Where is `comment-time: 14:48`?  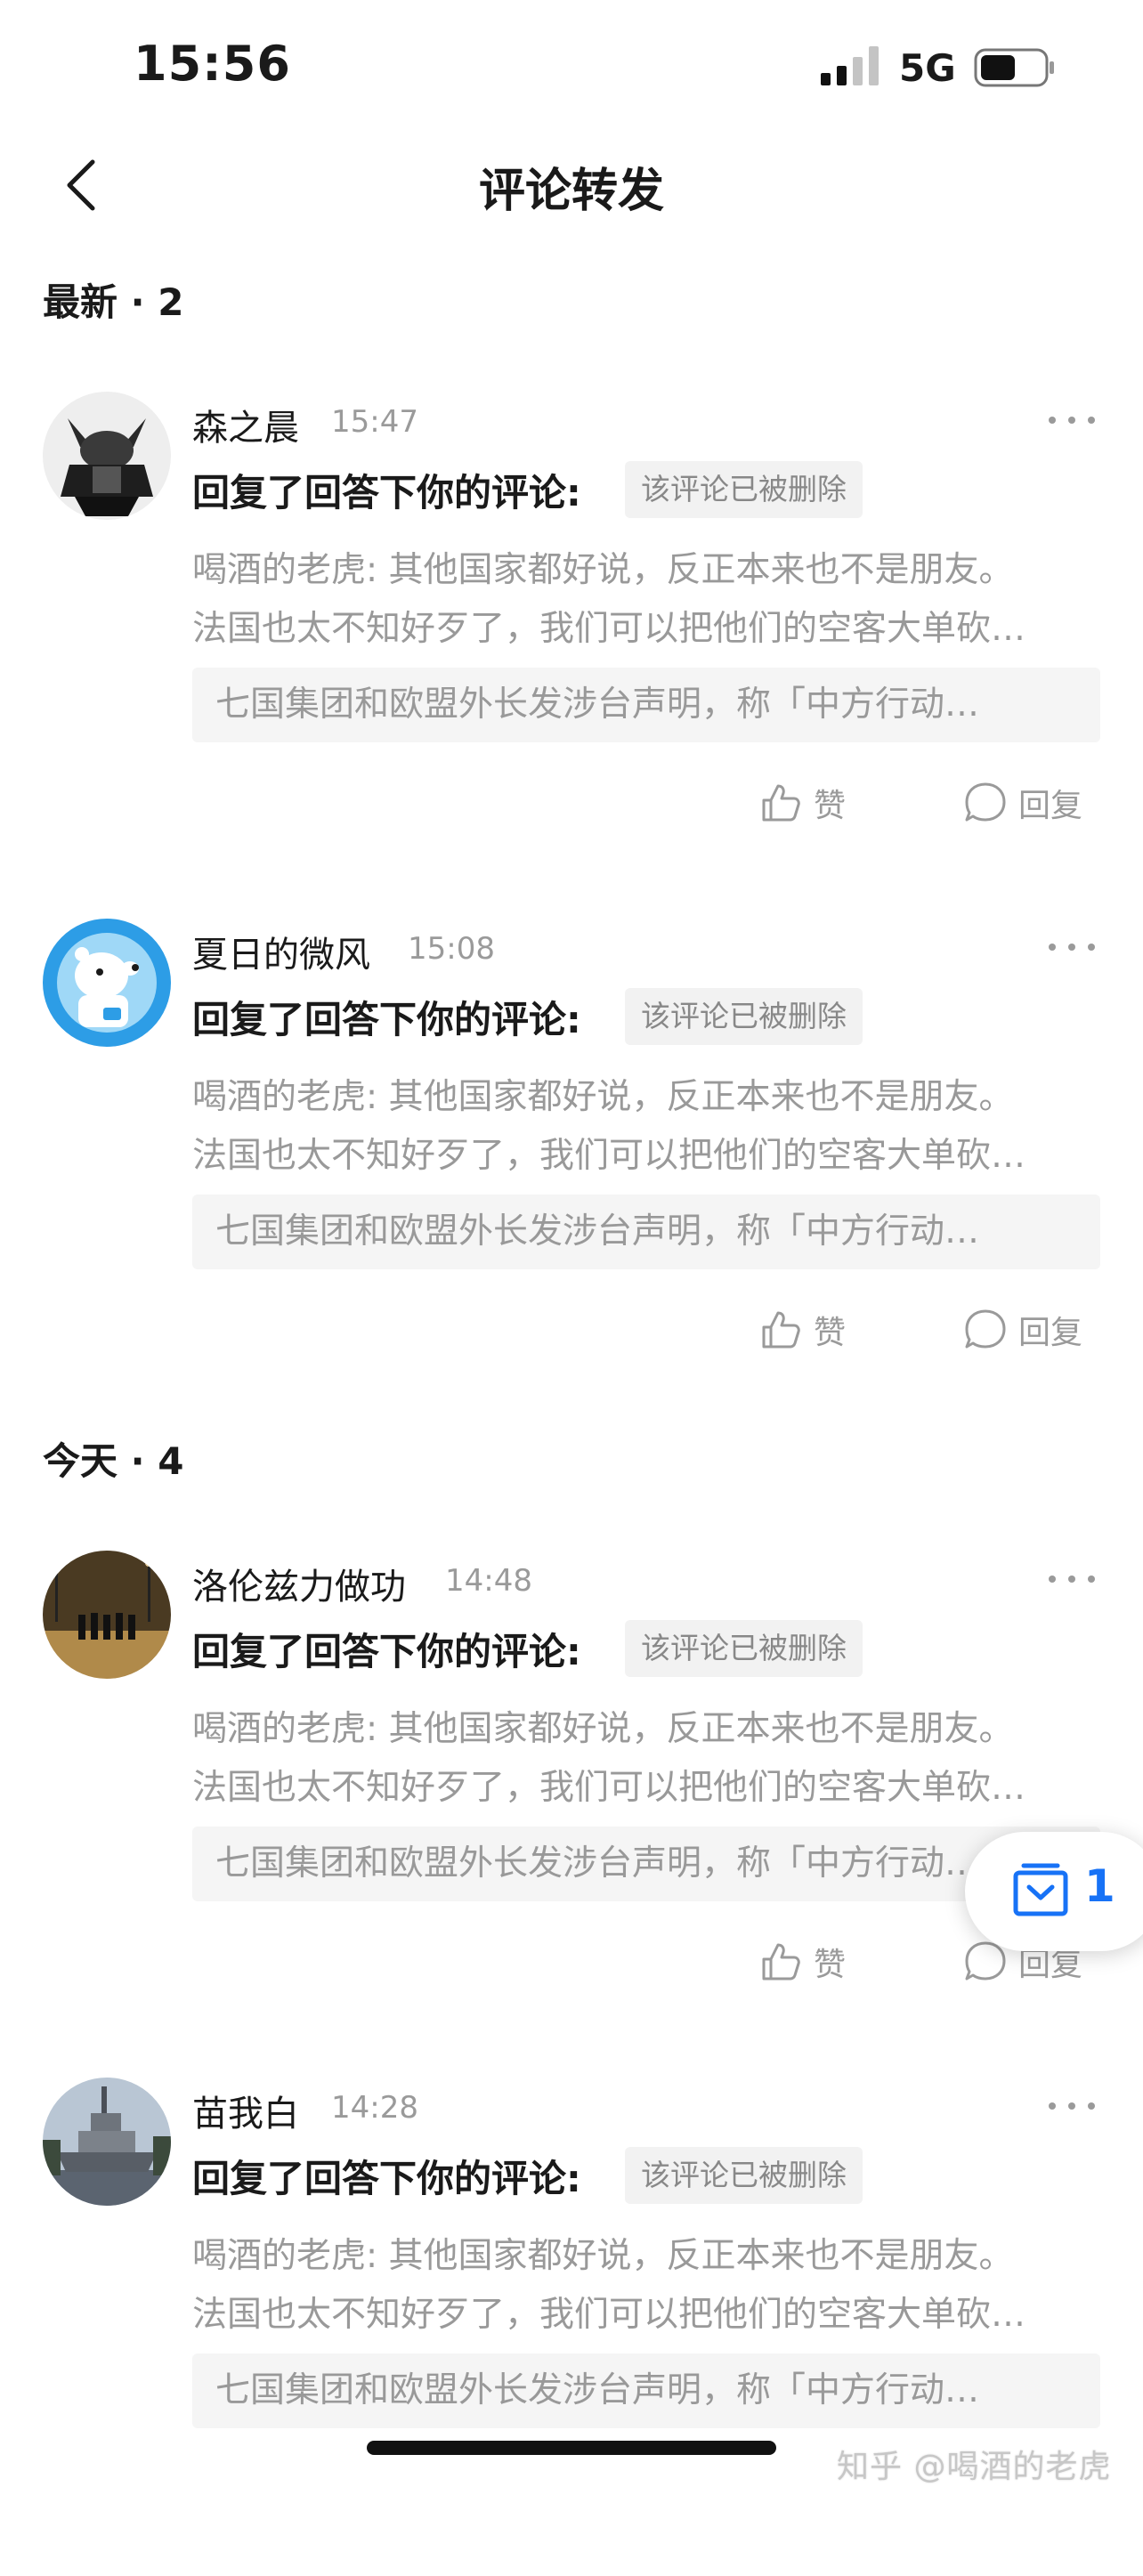
comment-time: 14:48 is located at coordinates (488, 1581).